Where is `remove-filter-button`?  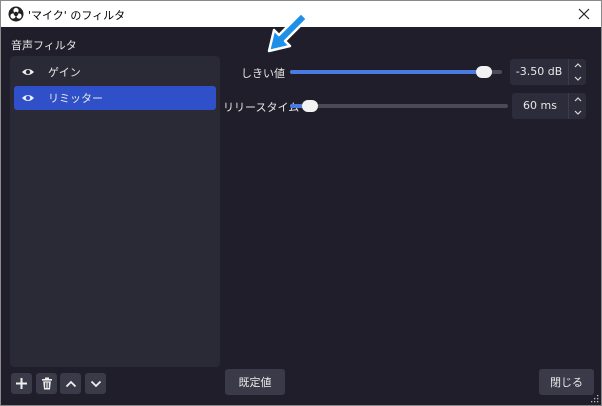 remove-filter-button is located at coordinates (46, 383).